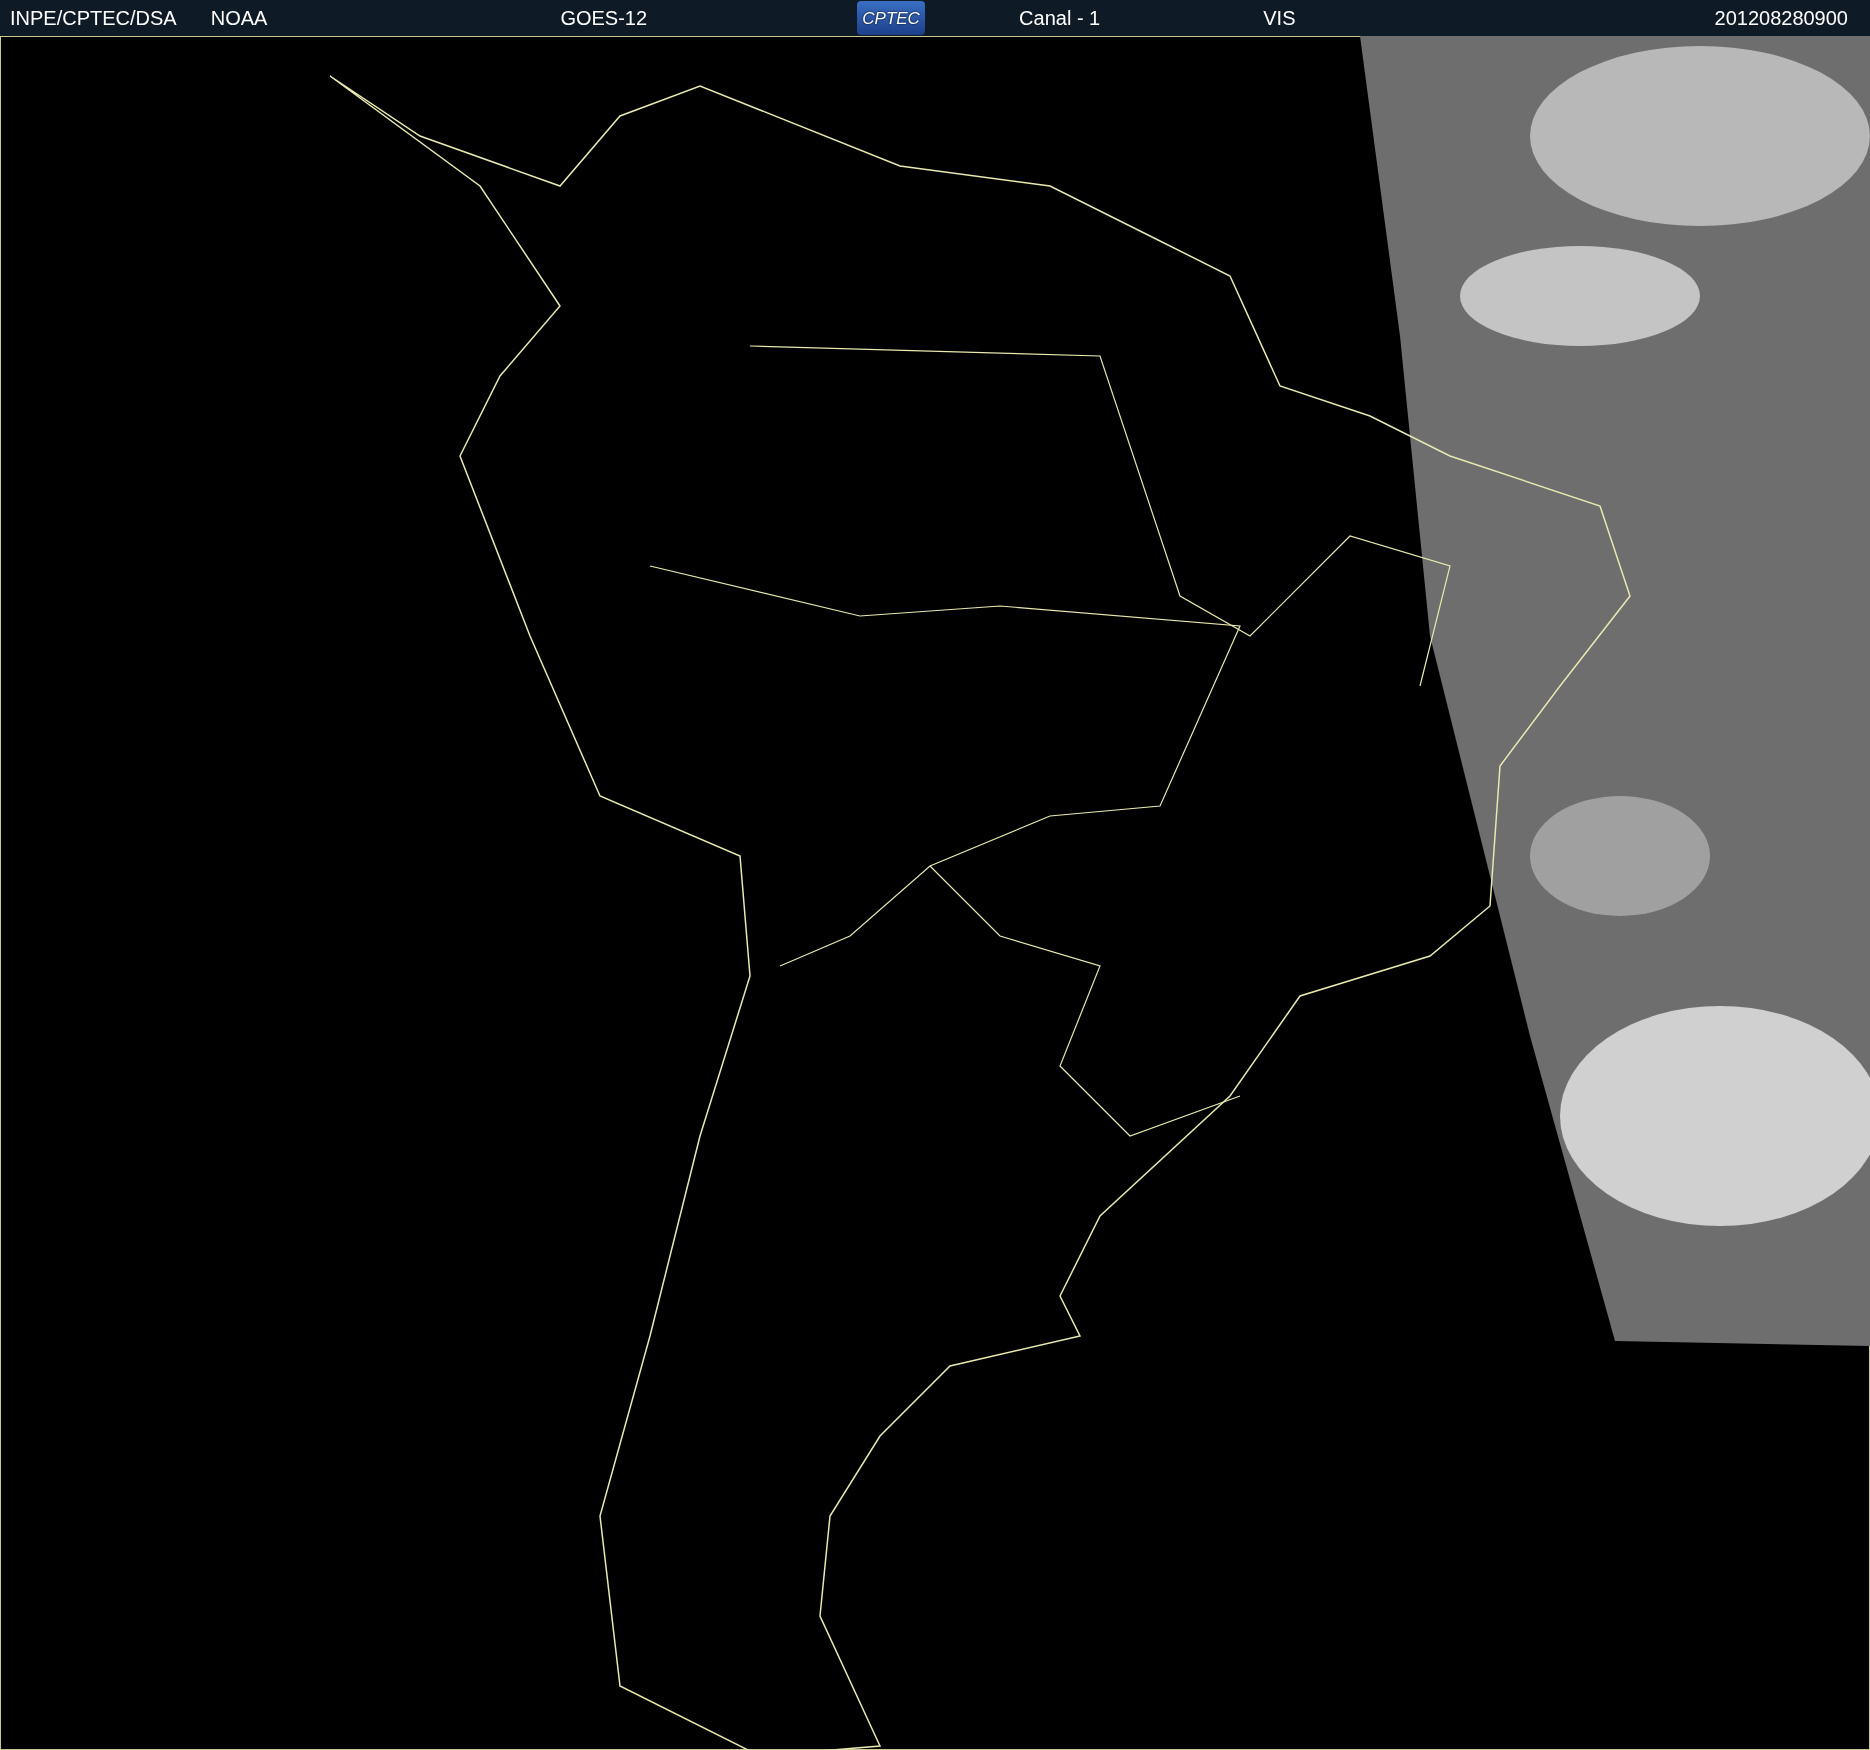 The height and width of the screenshot is (1750, 1870). I want to click on band-label: VIS, so click(1279, 18).